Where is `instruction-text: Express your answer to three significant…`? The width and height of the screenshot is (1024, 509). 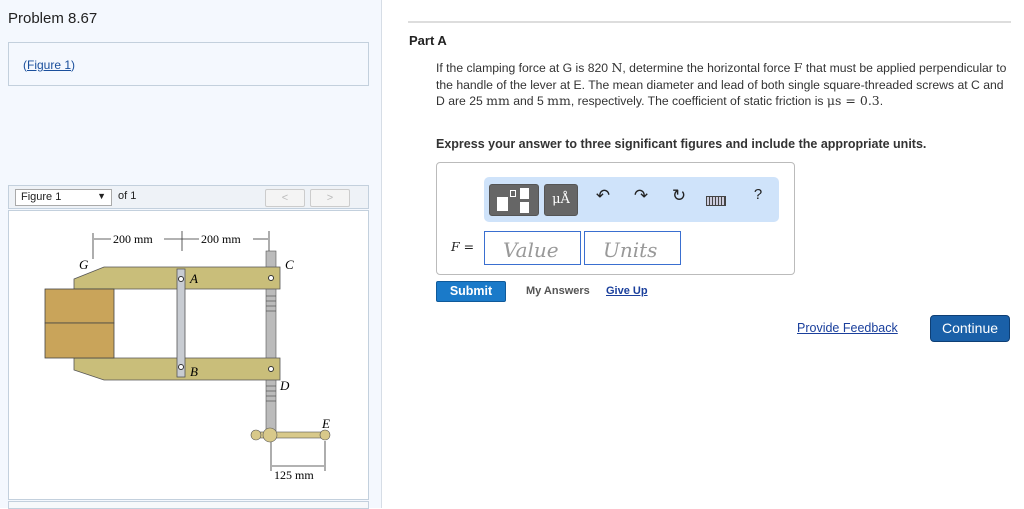
instruction-text: Express your answer to three significant… is located at coordinates (681, 144).